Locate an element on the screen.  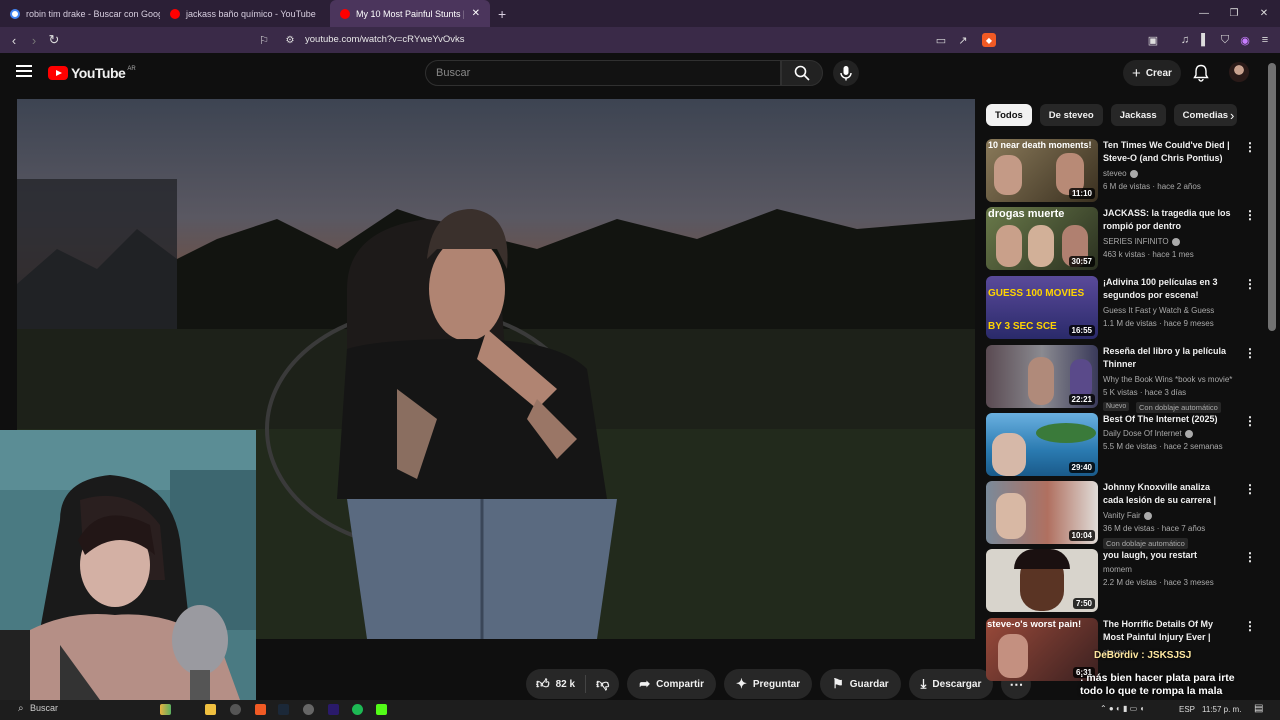
search-icon: ⌕ is located at coordinates (21, 708).